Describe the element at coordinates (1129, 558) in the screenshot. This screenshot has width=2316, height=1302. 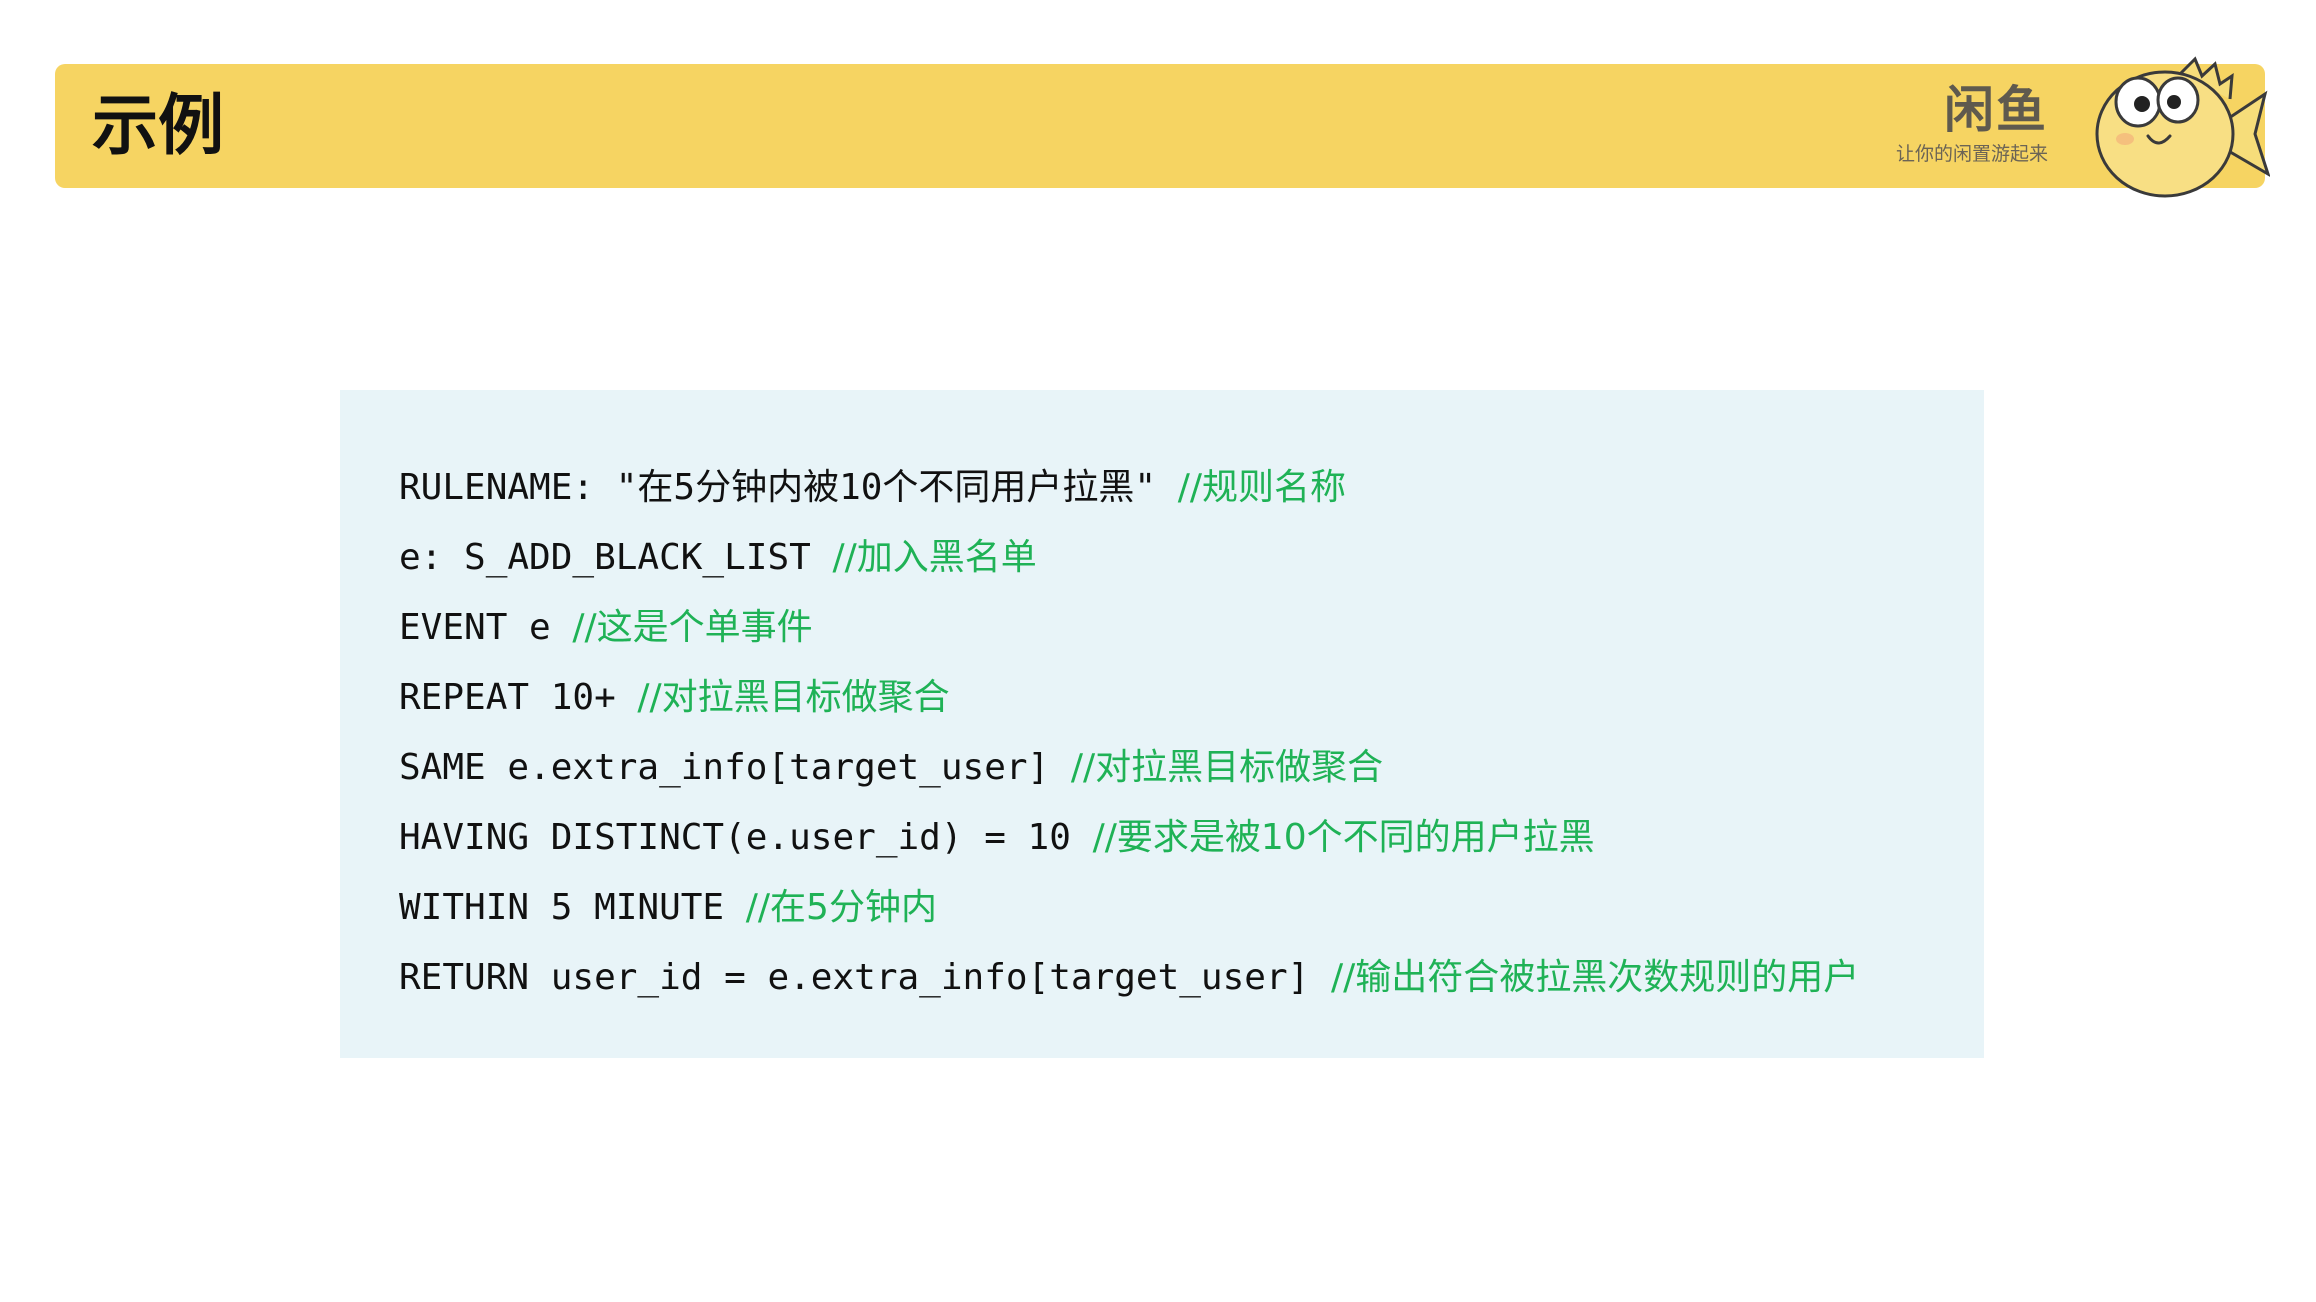
I see `code-line-event-def: e: S_ADD_BLACK_LIST //加入黑名单` at that location.